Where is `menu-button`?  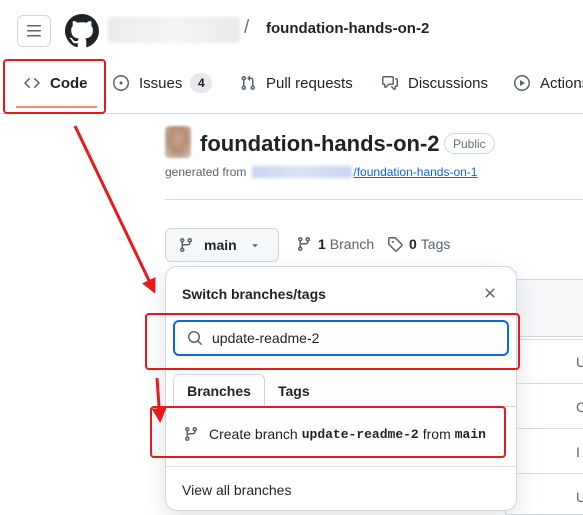 menu-button is located at coordinates (34, 31).